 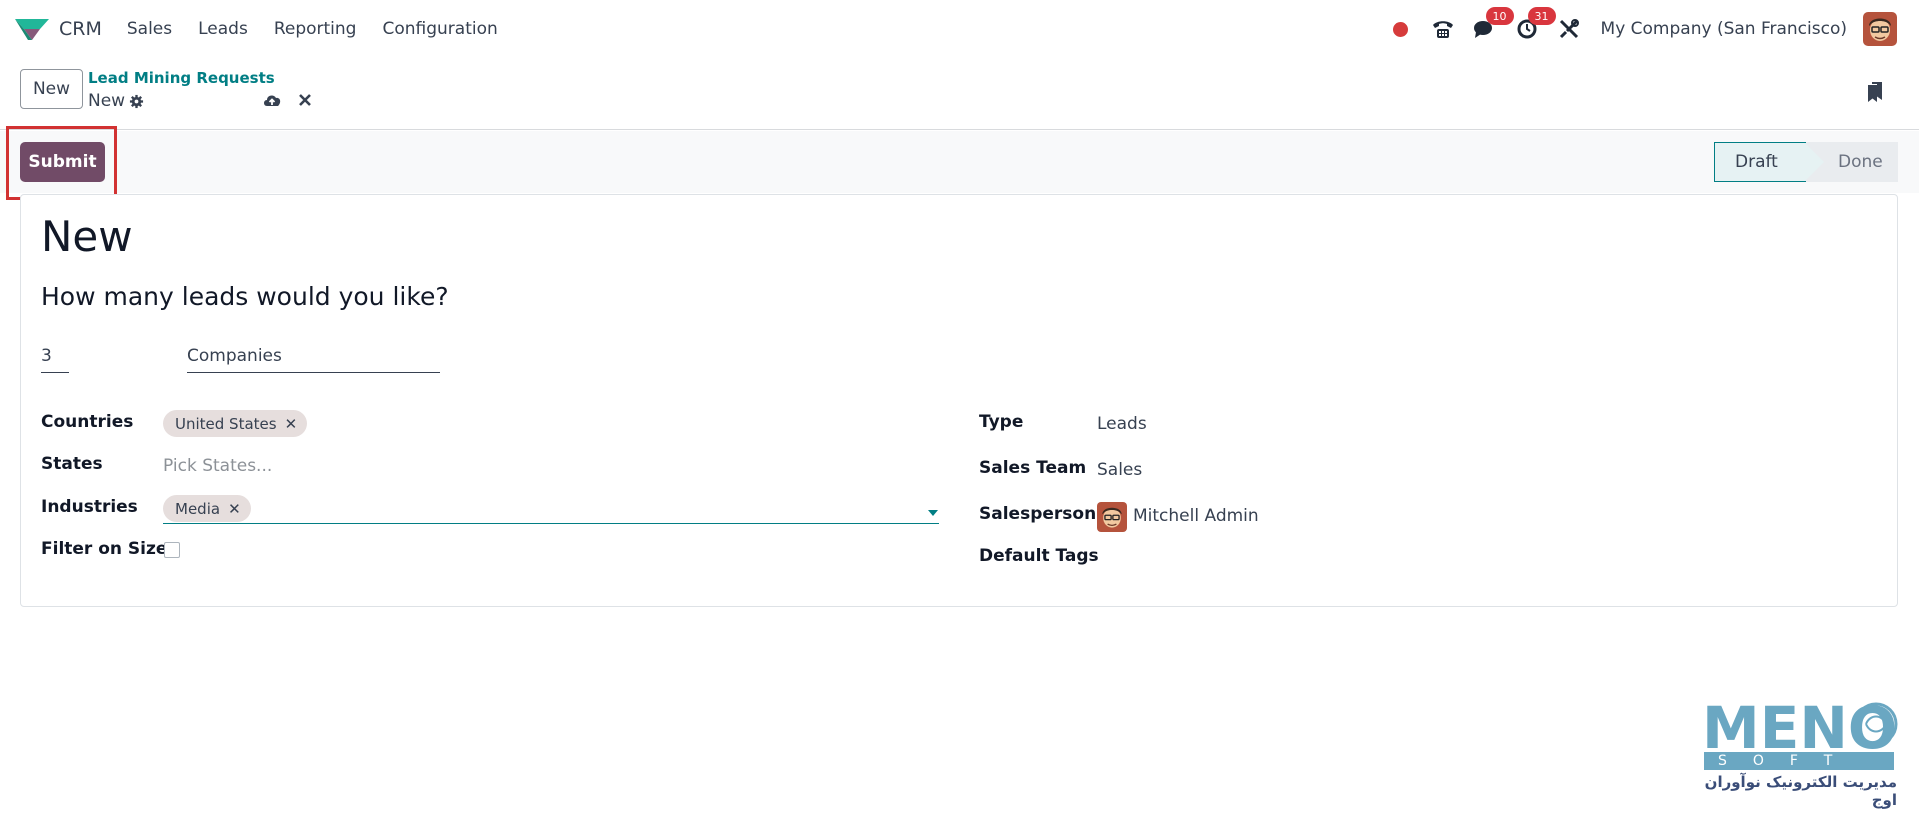 What do you see at coordinates (58, 29) in the screenshot?
I see `app-brand: CRM` at bounding box center [58, 29].